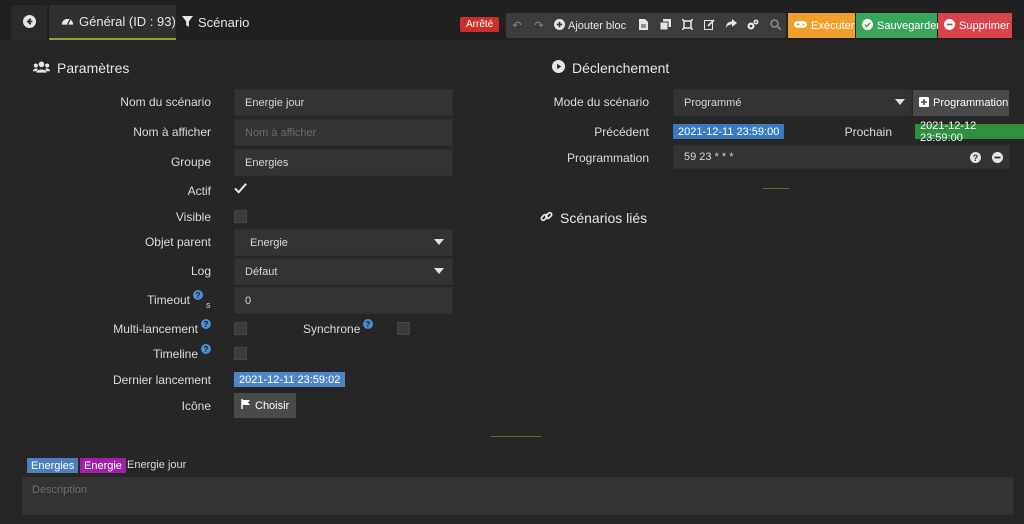 The width and height of the screenshot is (1024, 524). Describe the element at coordinates (168, 300) in the screenshot. I see `timeout-label: Timeout` at that location.